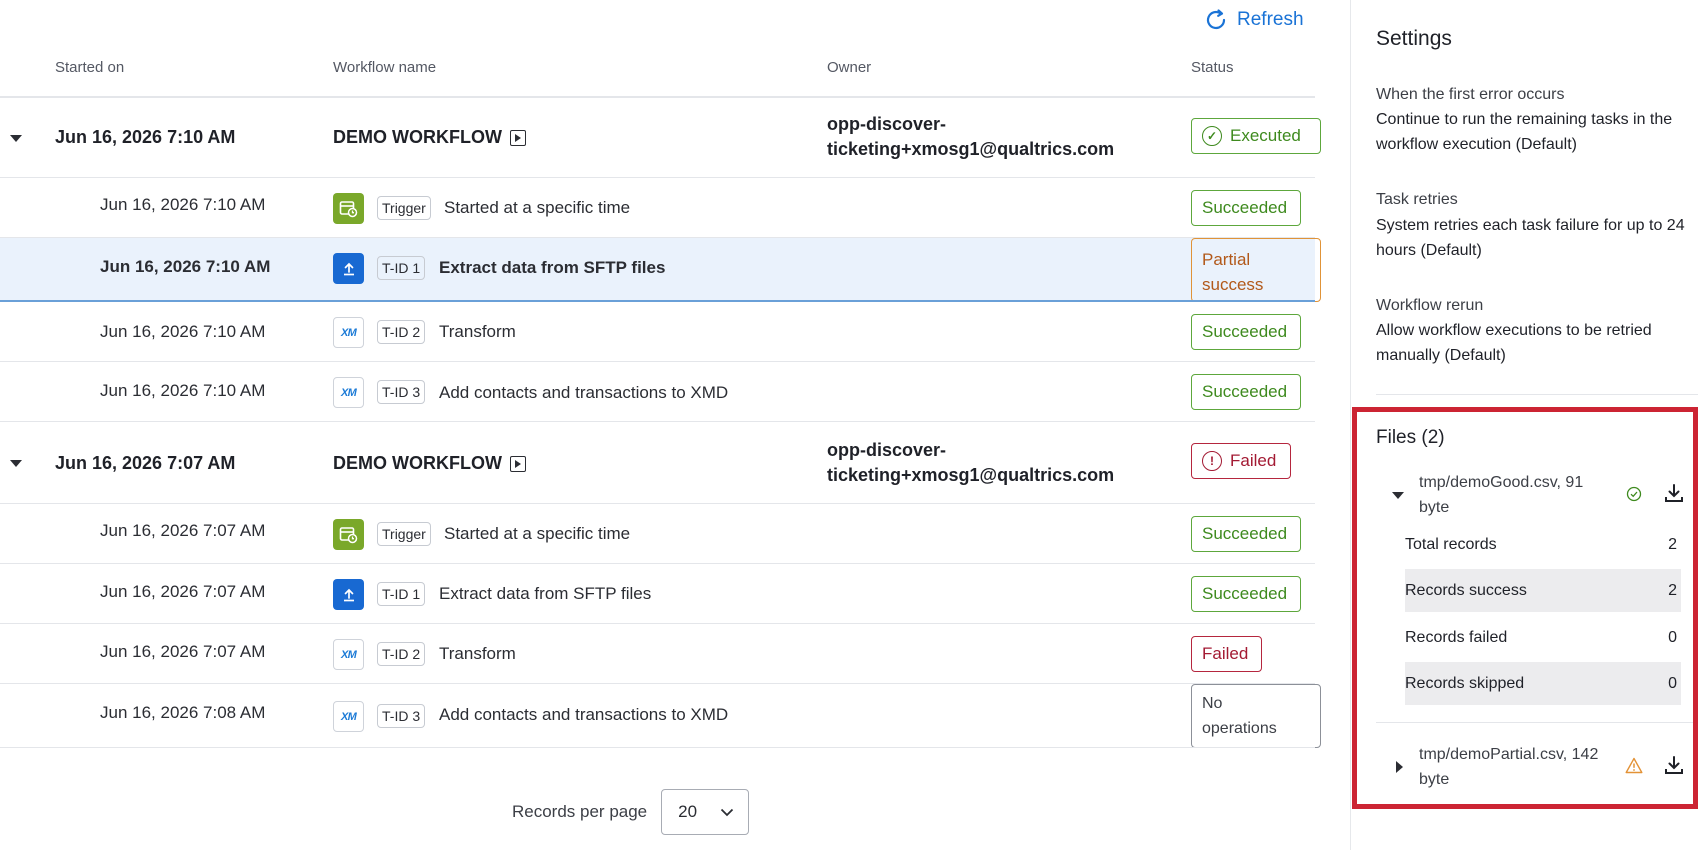  What do you see at coordinates (348, 534) in the screenshot?
I see `calendar-clock-icon` at bounding box center [348, 534].